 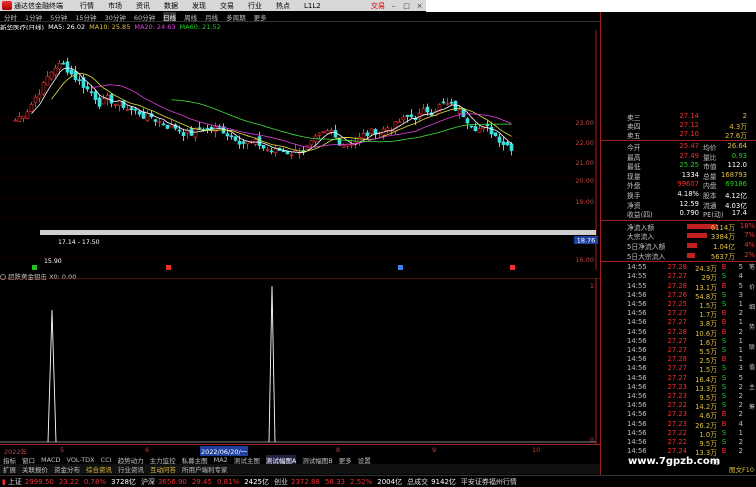 I want to click on date-label: 5, so click(x=62, y=450).